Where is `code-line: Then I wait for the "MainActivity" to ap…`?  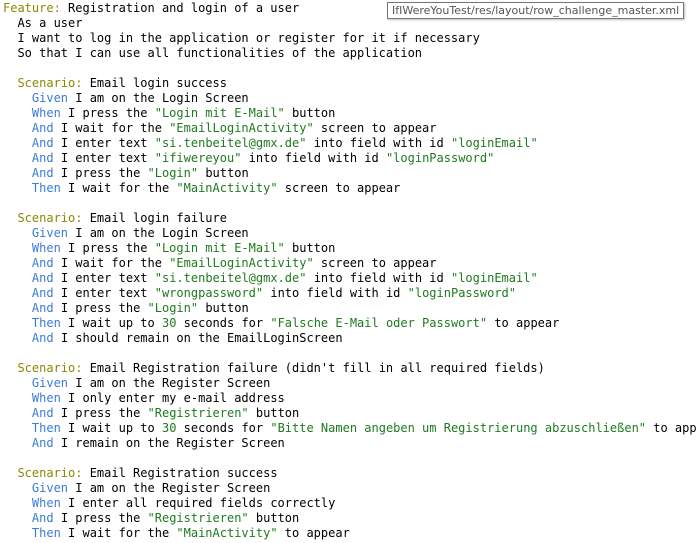
code-line: Then I wait for the "MainActivity" to ap… is located at coordinates (350, 533).